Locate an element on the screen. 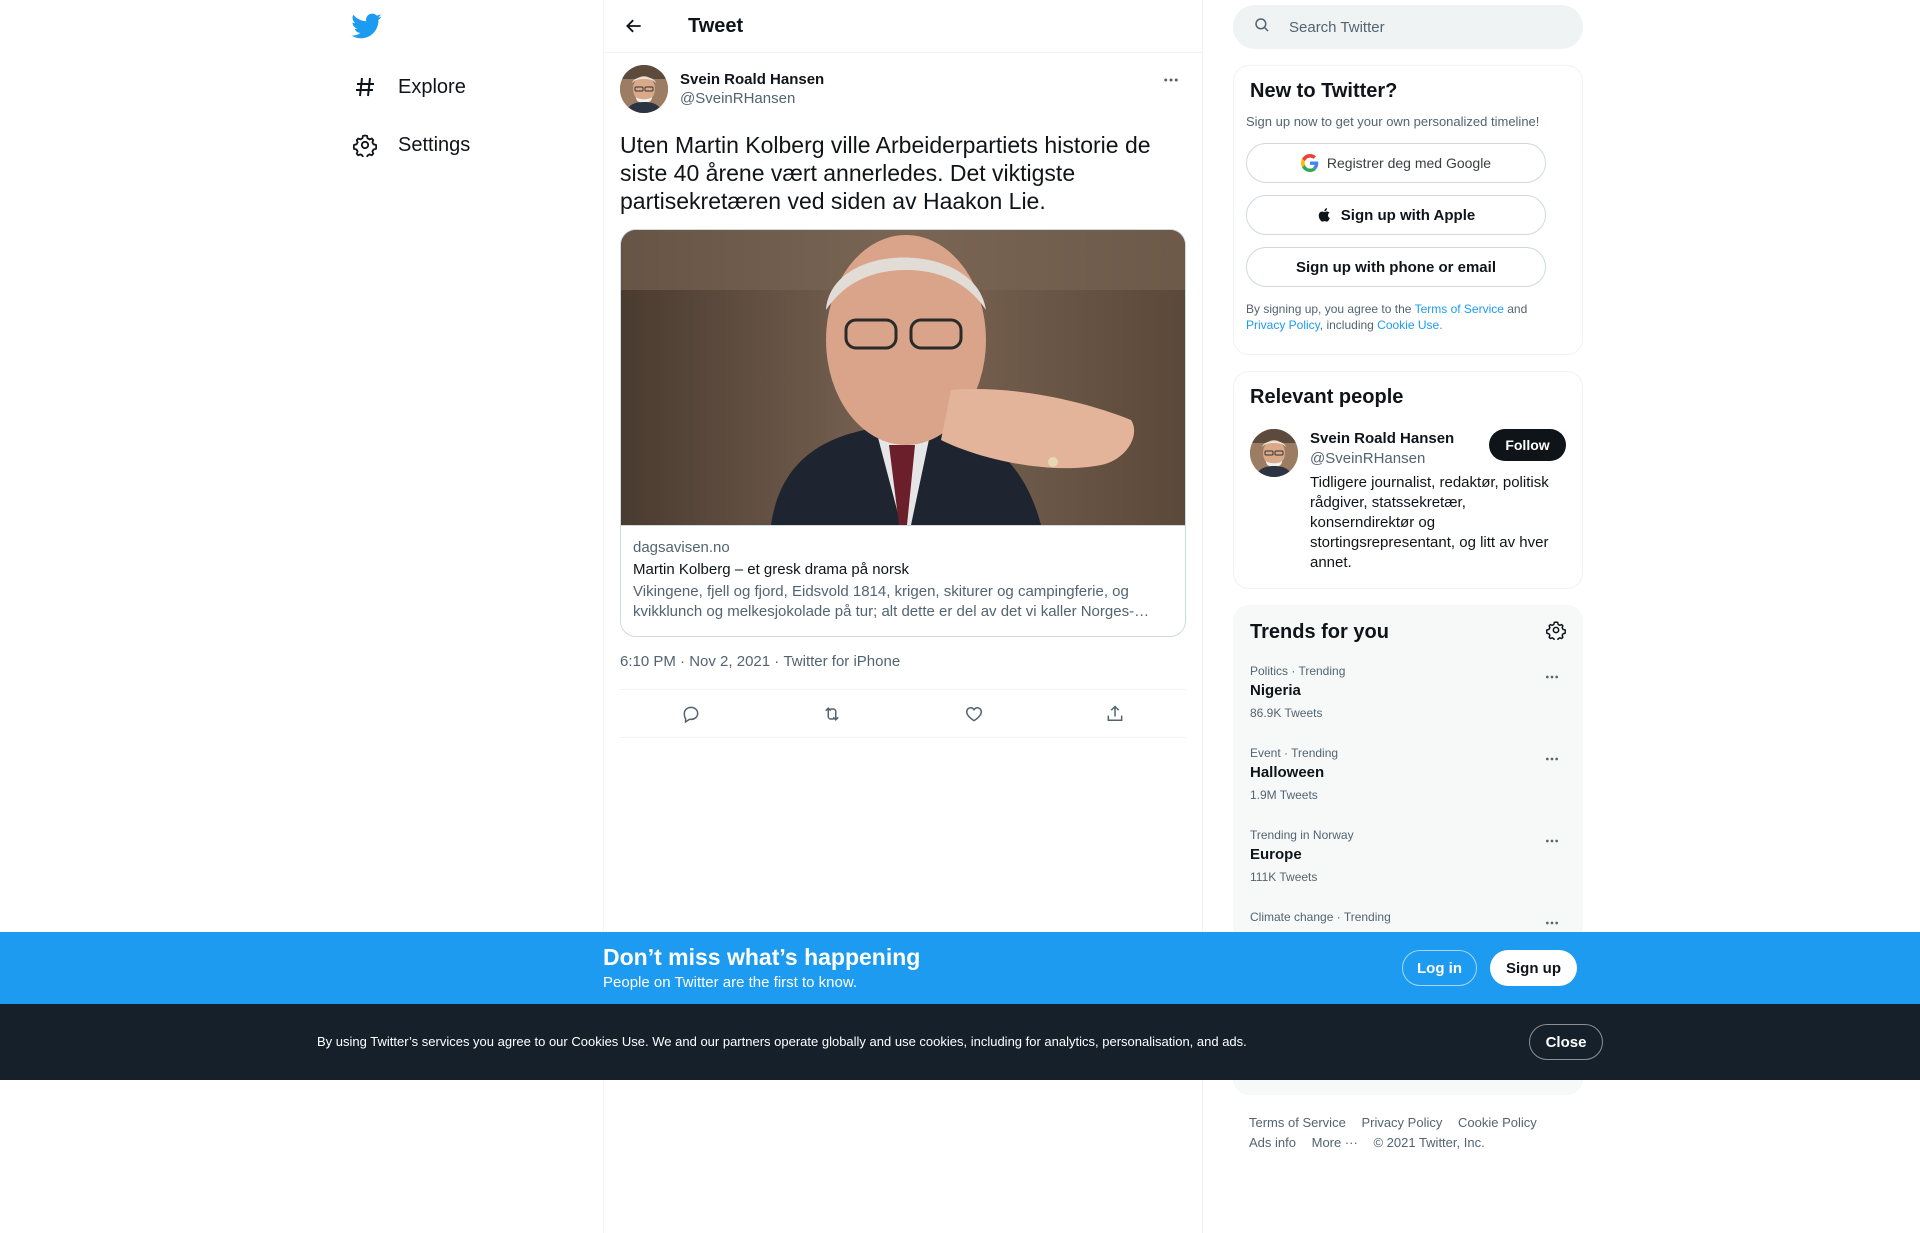  trend-item: Event · Trending Halloween 1.9M Tweets is located at coordinates (1408, 777).